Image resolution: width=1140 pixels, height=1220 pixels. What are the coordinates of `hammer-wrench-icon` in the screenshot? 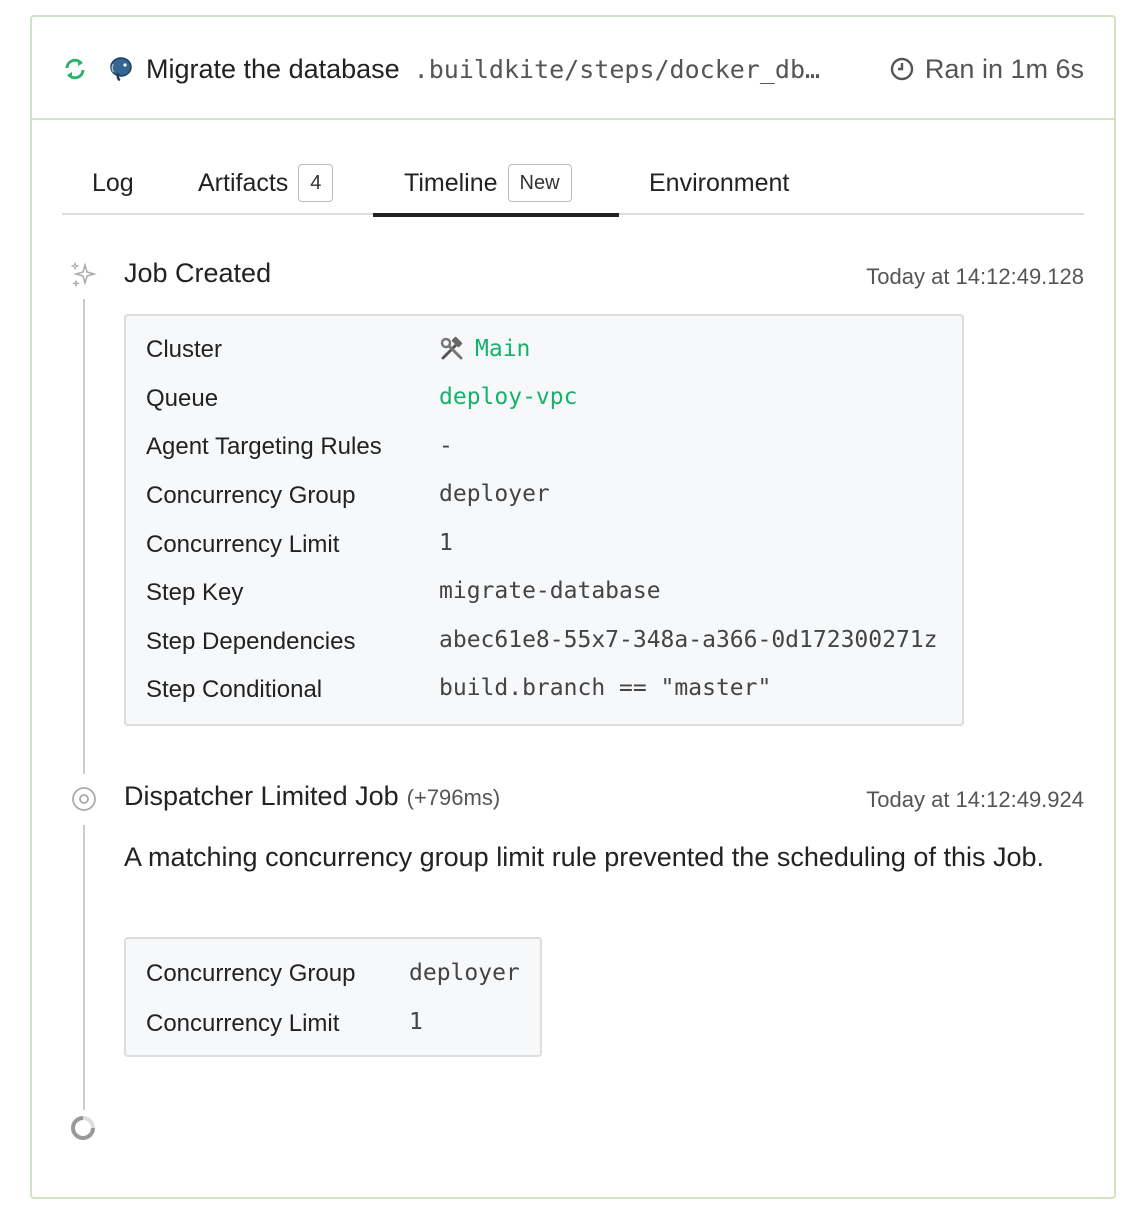 It's located at (452, 349).